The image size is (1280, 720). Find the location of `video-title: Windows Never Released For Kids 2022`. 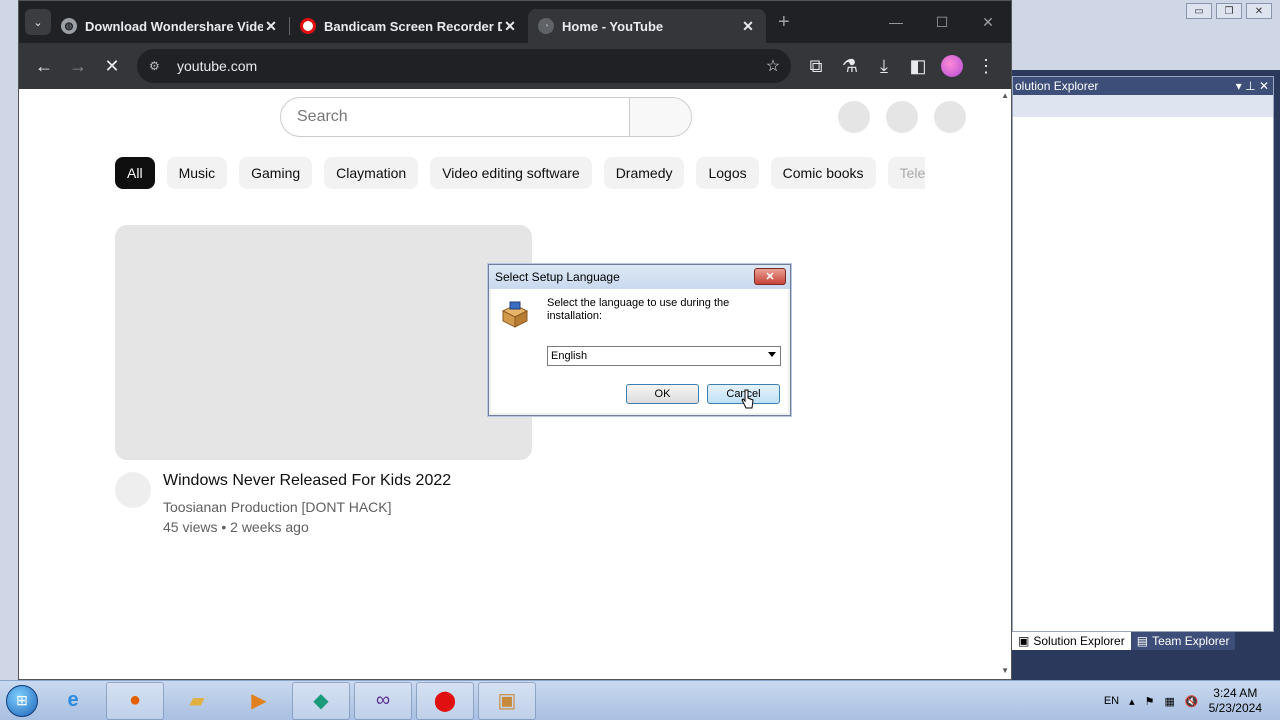

video-title: Windows Never Released For Kids 2022 is located at coordinates (307, 481).